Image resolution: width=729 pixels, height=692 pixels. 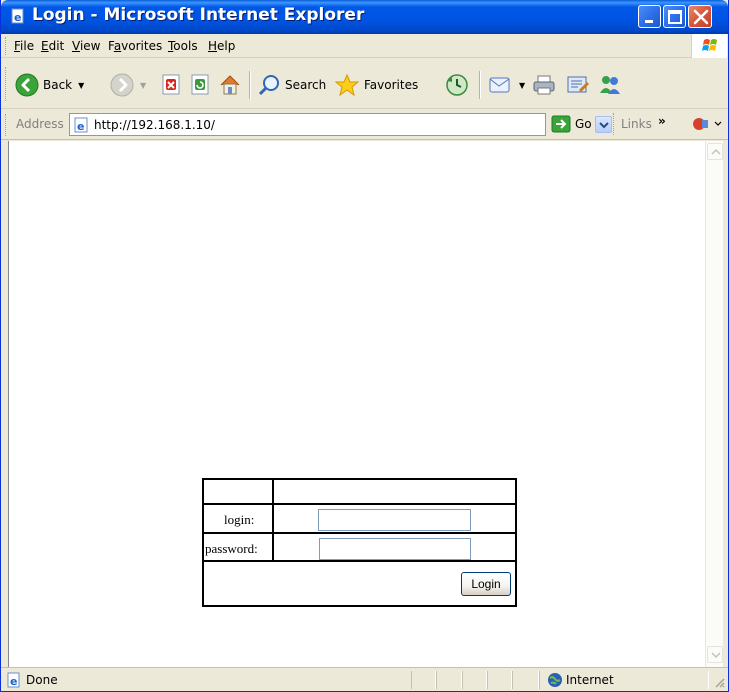 I want to click on toolbar-grip, so click(x=6, y=84).